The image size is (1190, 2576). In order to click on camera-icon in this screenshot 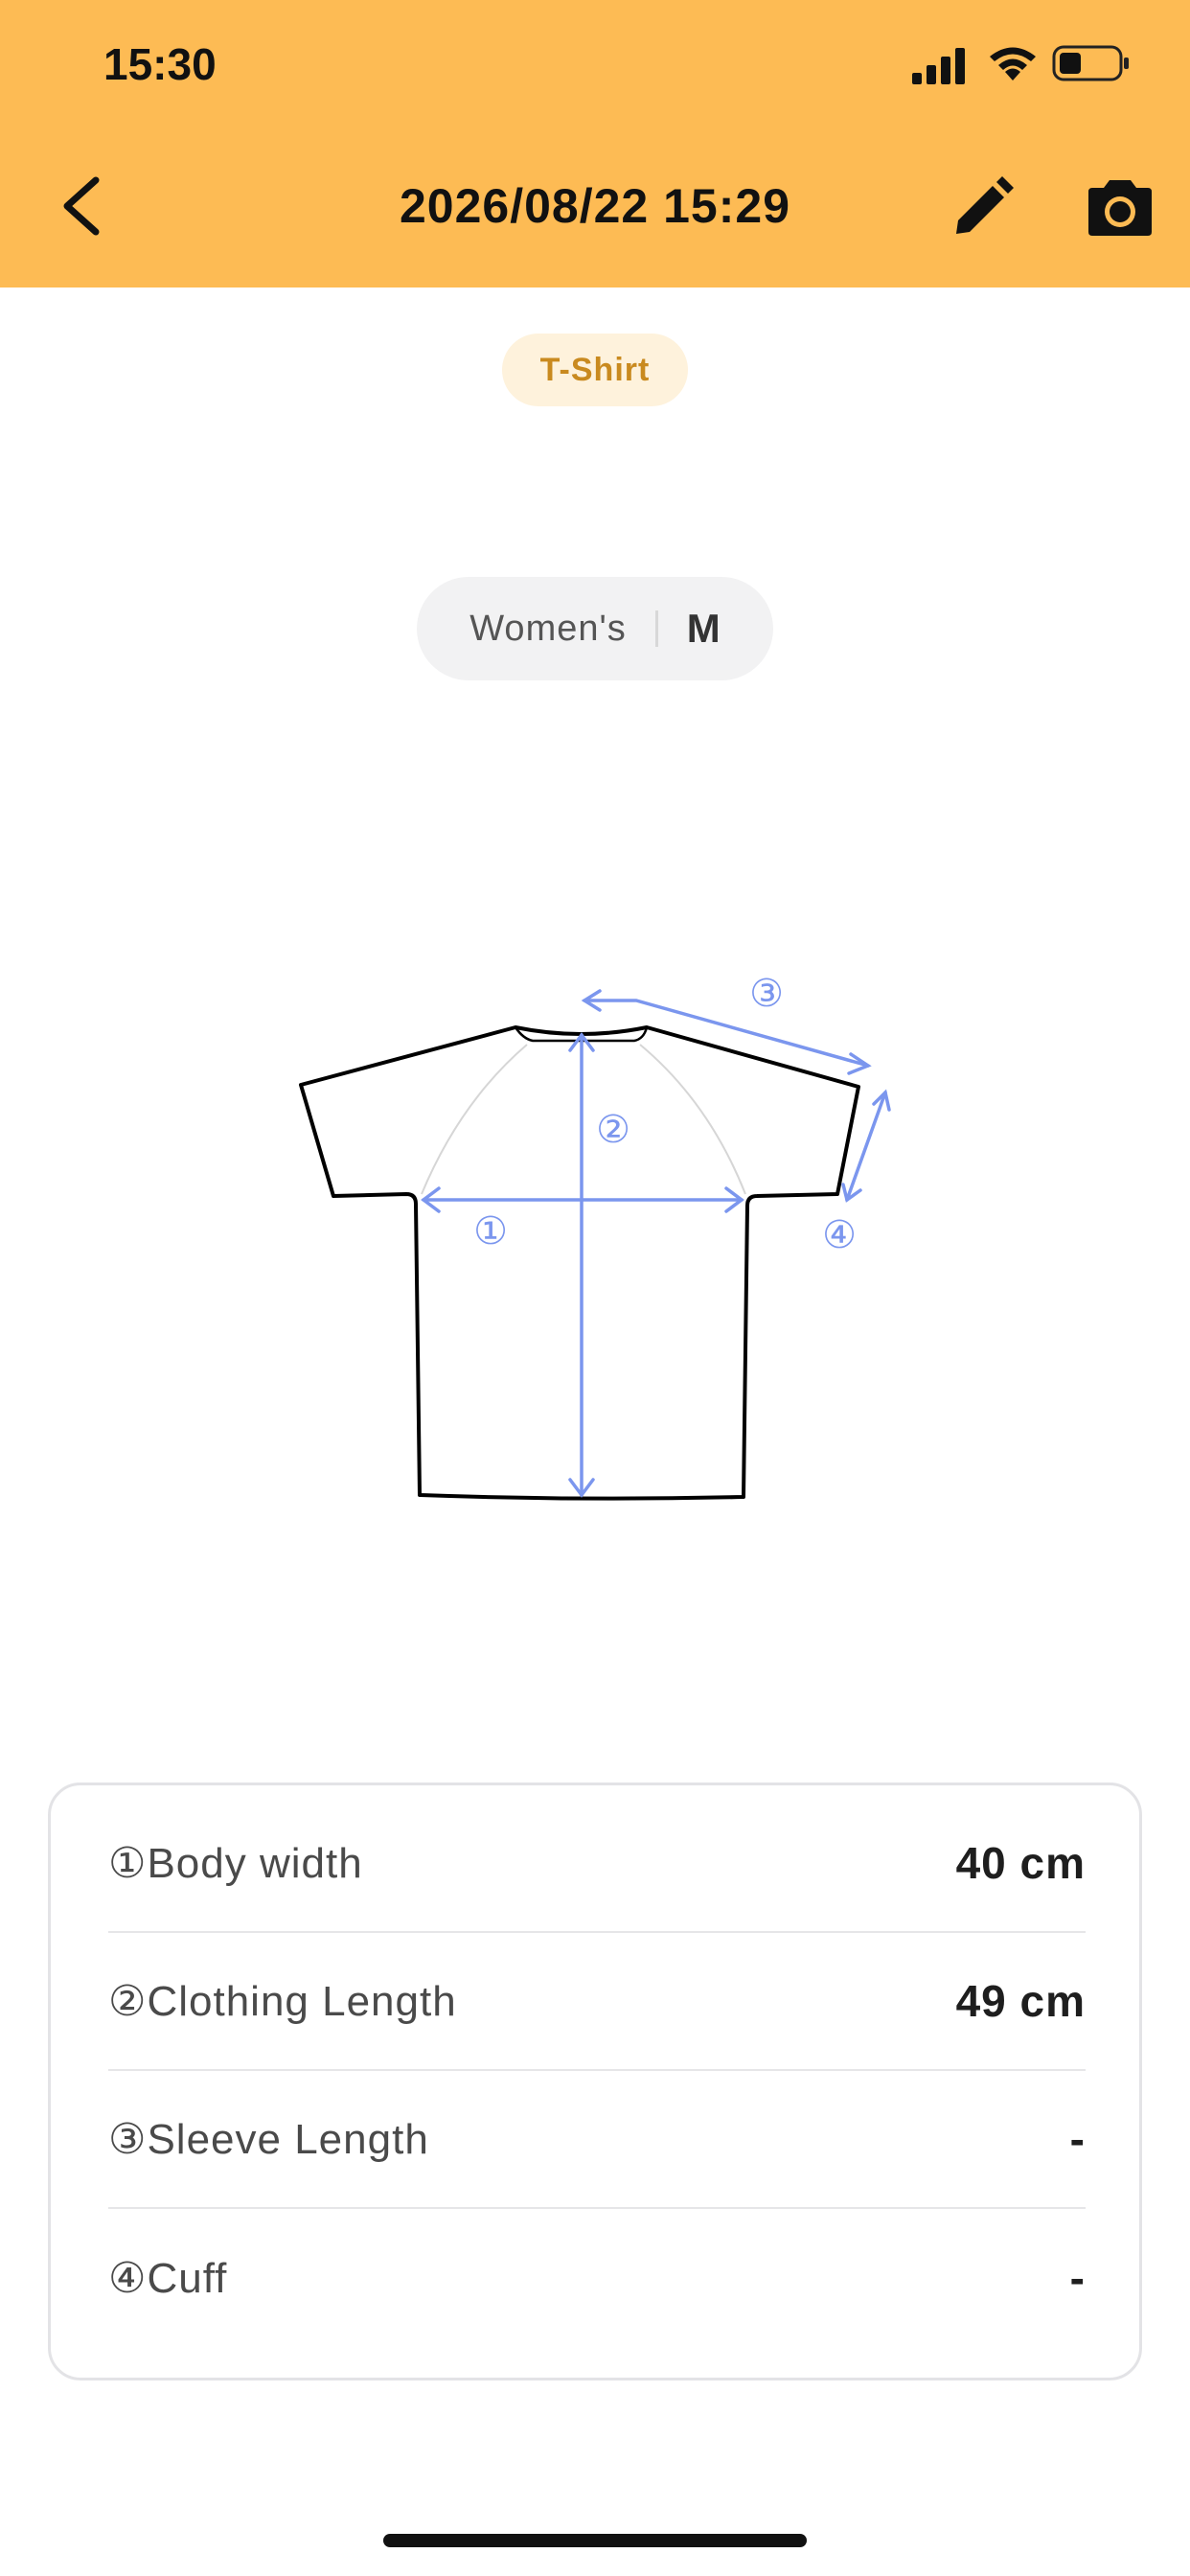, I will do `click(1121, 208)`.